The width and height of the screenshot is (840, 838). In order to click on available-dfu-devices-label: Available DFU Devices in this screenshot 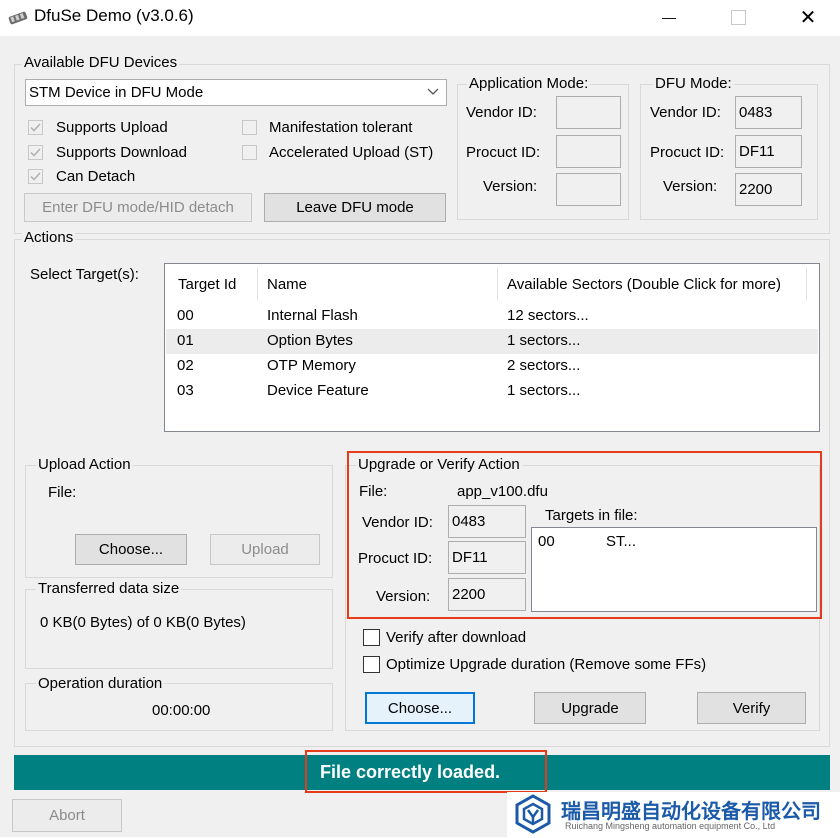, I will do `click(101, 62)`.